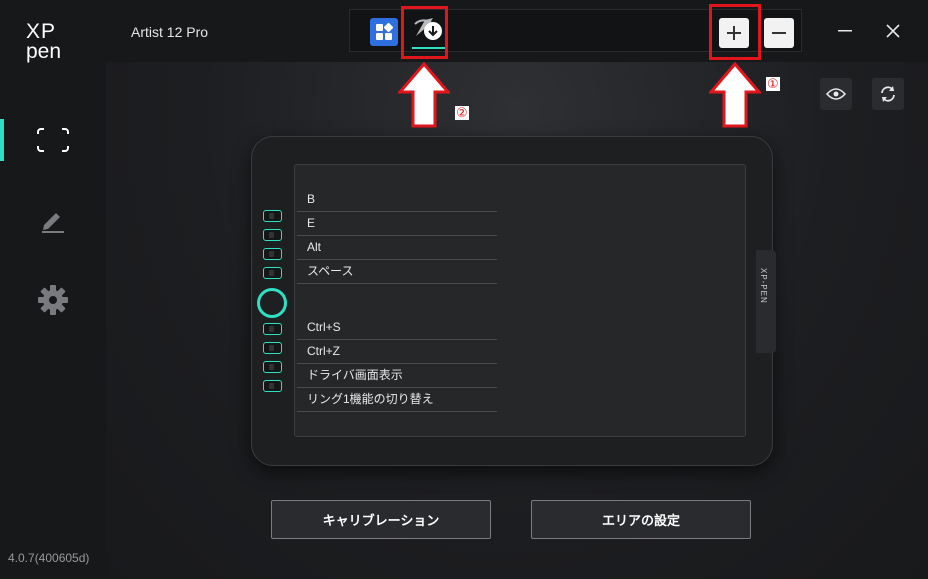 The image size is (928, 579). I want to click on minimize-icon, so click(845, 31).